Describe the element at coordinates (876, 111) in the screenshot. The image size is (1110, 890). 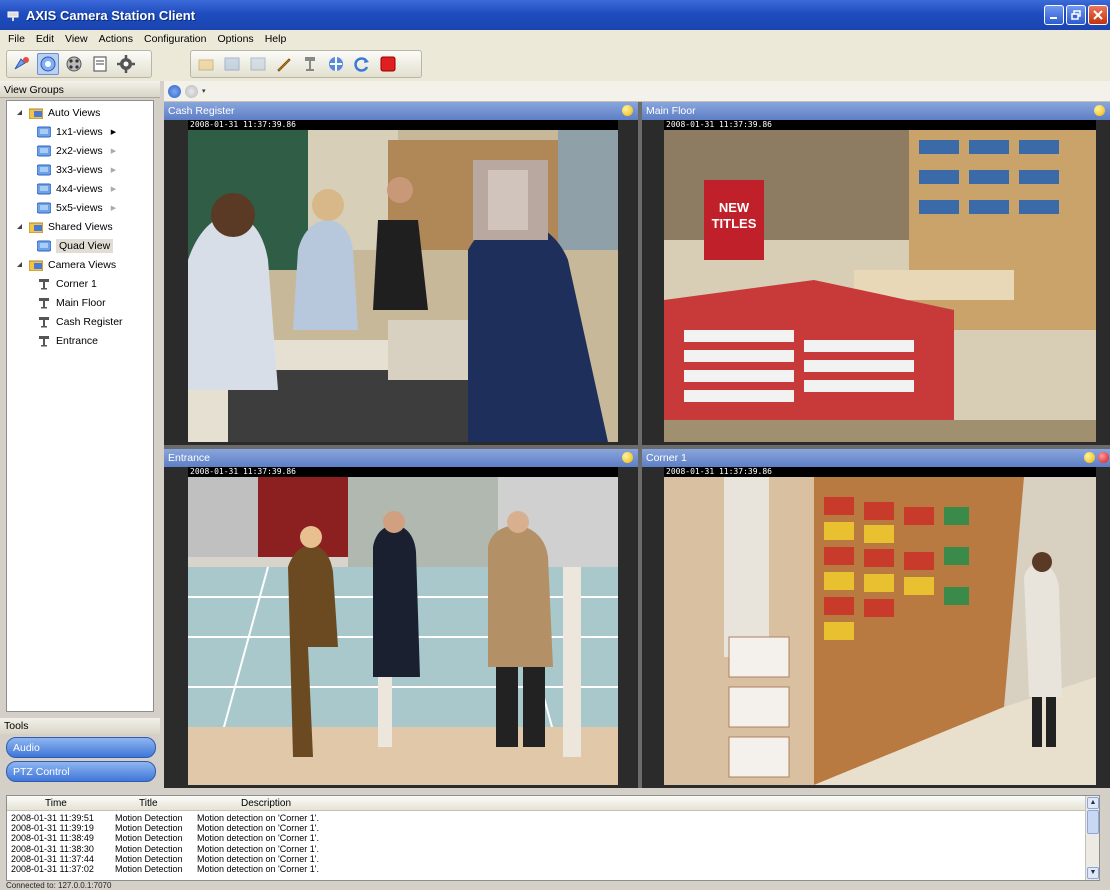
I see `camera-header: Main Floor` at that location.